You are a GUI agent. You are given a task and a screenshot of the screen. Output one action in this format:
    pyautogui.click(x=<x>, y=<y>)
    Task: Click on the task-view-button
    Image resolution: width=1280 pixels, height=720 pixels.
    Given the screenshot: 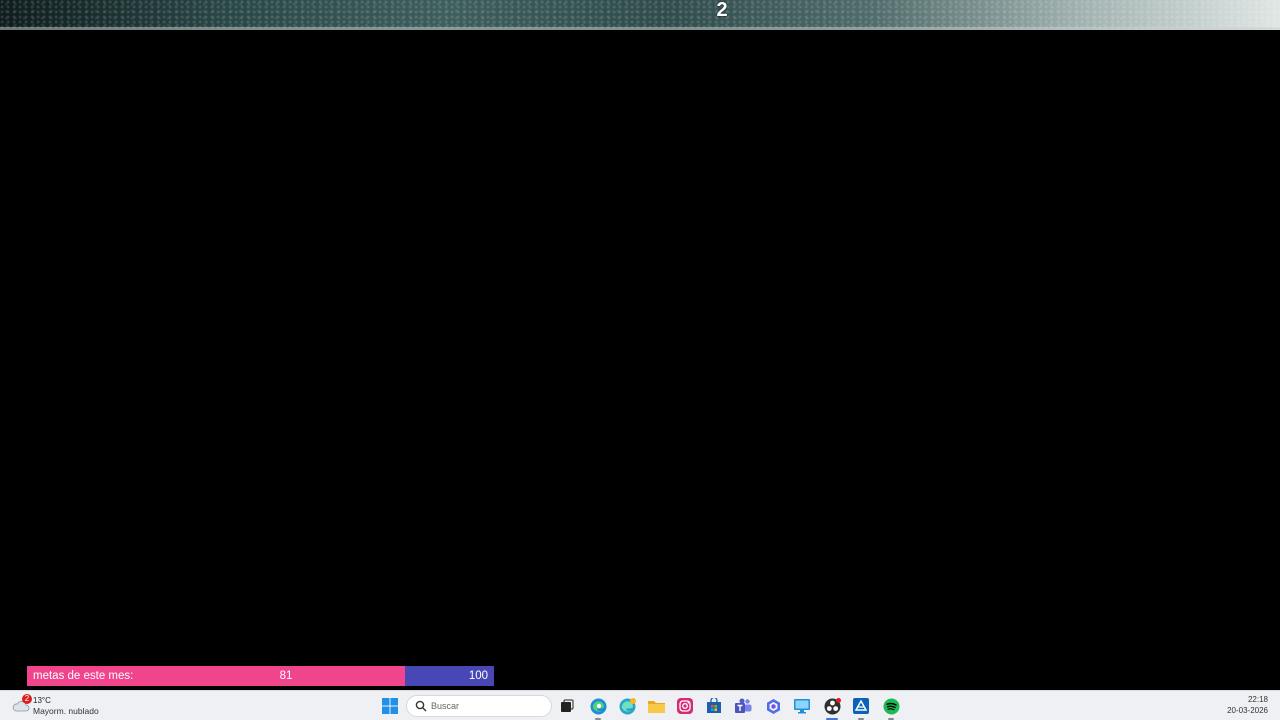 What is the action you would take?
    pyautogui.click(x=567, y=706)
    